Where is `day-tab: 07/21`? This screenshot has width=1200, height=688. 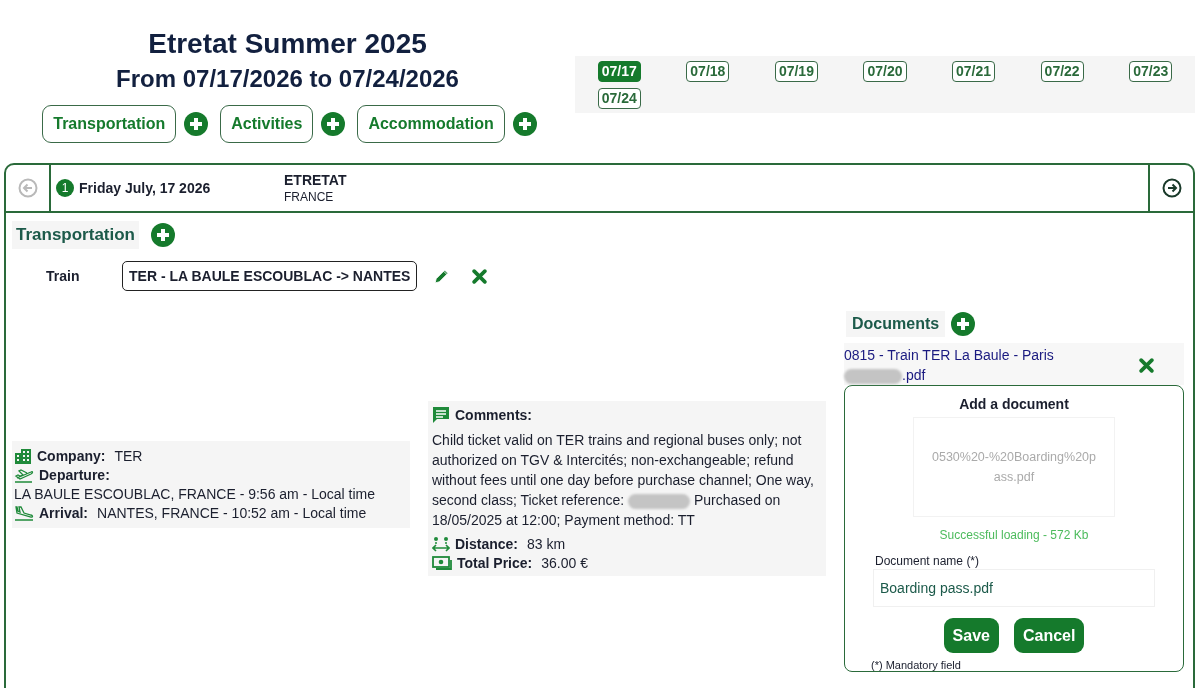
day-tab: 07/21 is located at coordinates (974, 71).